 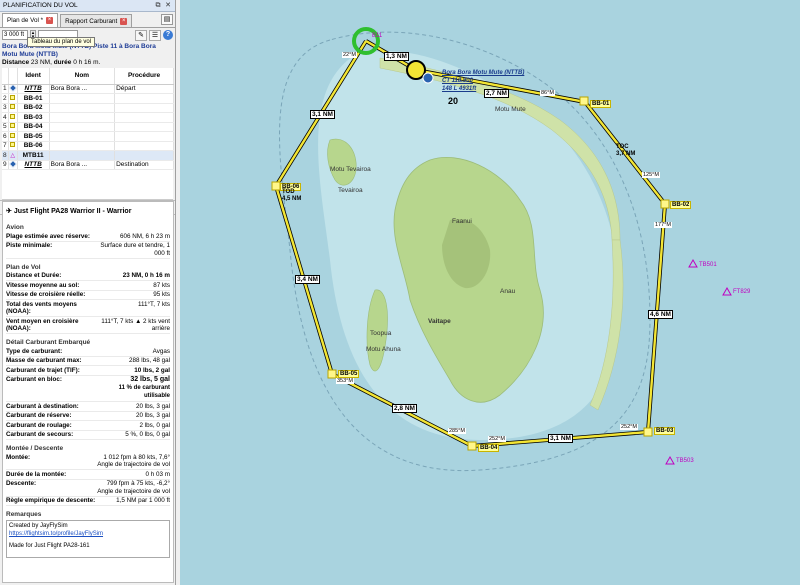 What do you see at coordinates (88, 108) in the screenshot?
I see `table-row: 3 BB-02` at bounding box center [88, 108].